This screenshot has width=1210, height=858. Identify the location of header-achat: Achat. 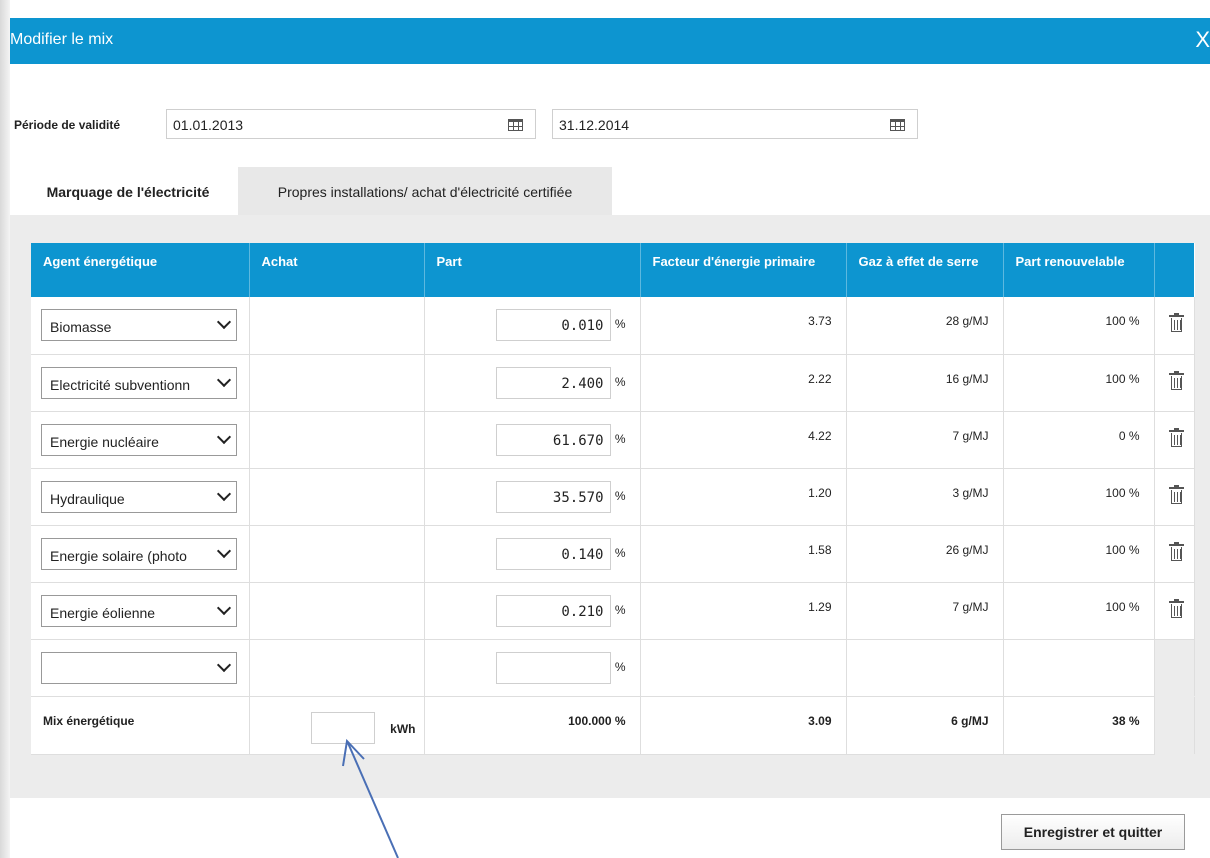
(337, 270).